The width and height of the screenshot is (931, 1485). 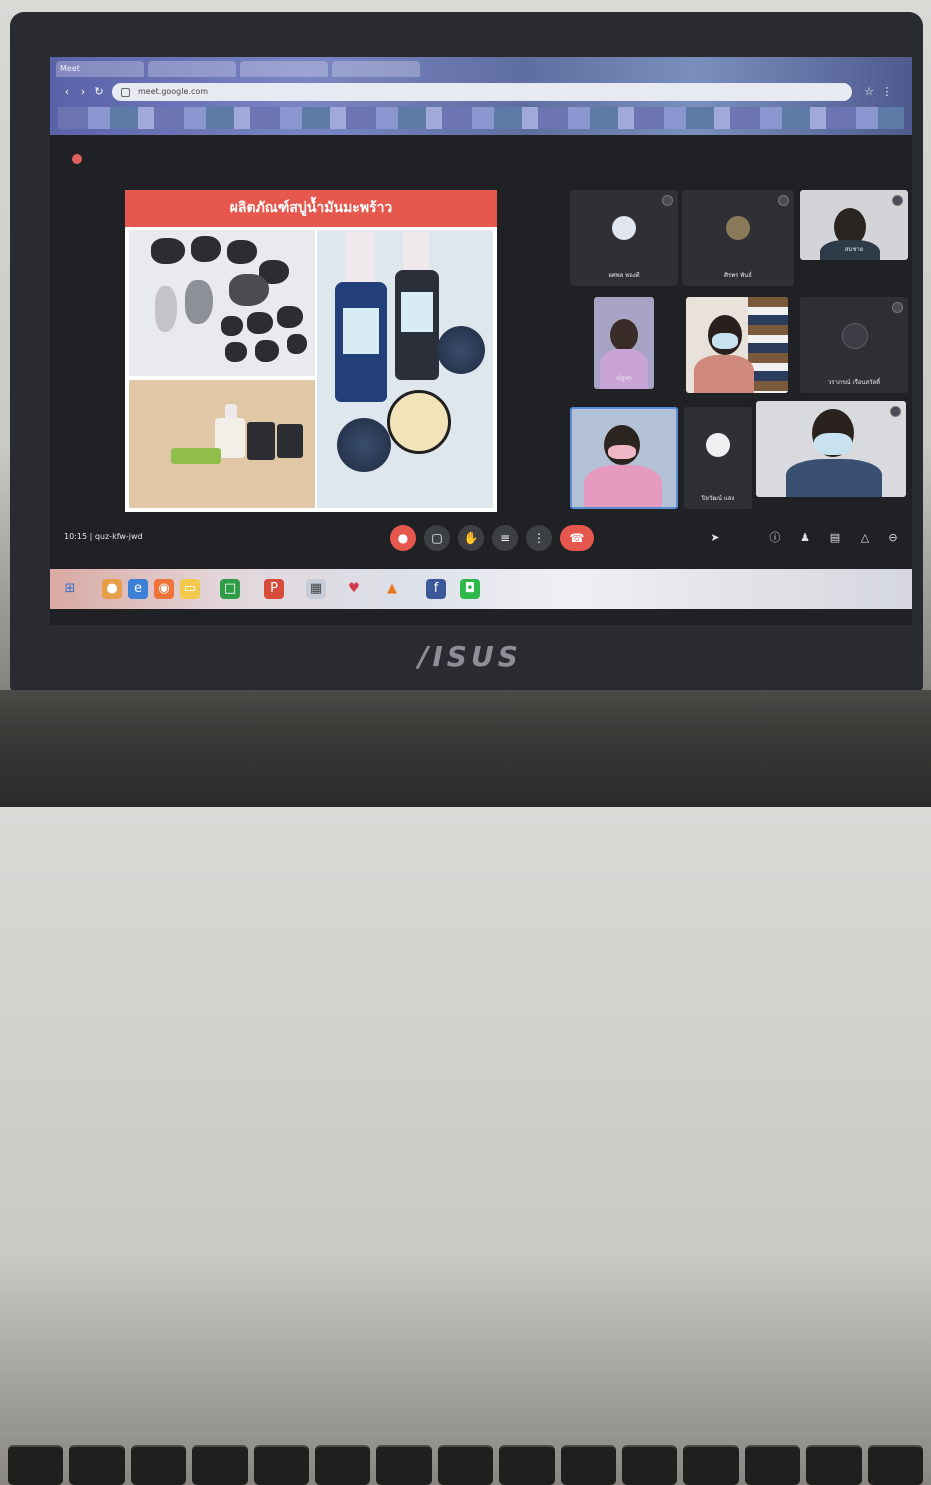 What do you see at coordinates (481, 589) in the screenshot?
I see `windows-taskbar: ⊞ ● e ◉ ▭ □ P ▦ ♥ ▲ f ◘` at bounding box center [481, 589].